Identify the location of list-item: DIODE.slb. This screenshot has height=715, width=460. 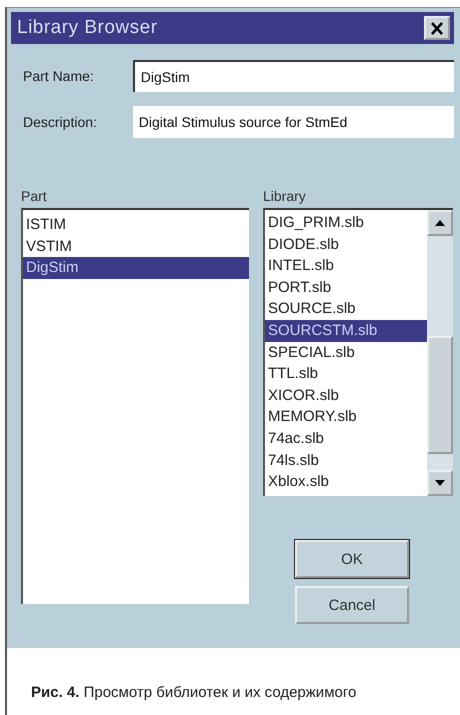
(346, 245).